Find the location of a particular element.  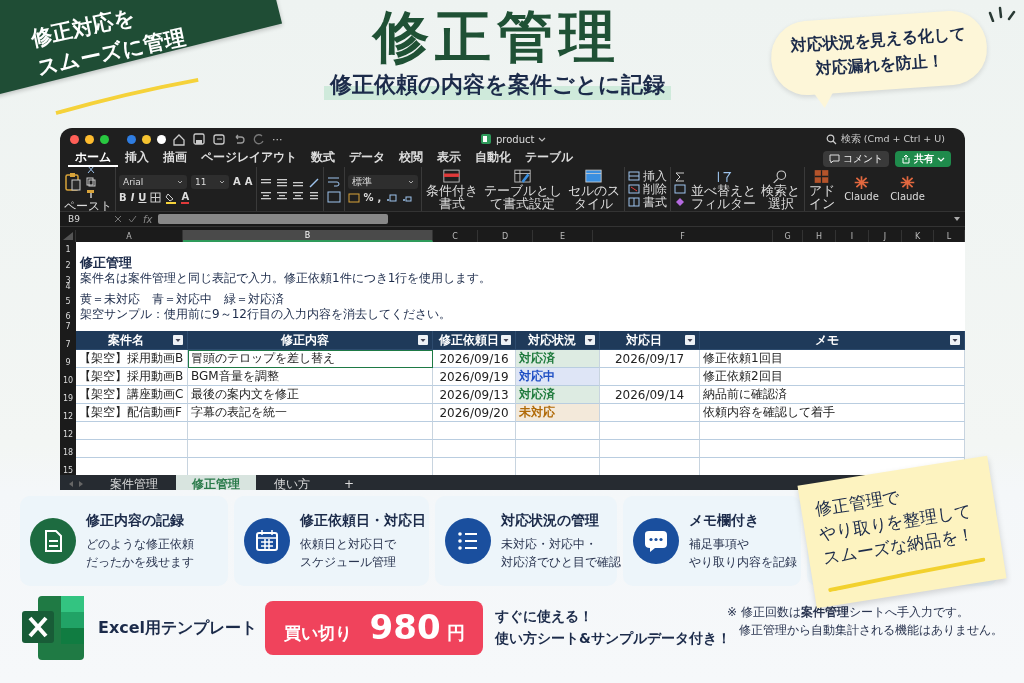

next-icon is located at coordinates (81, 484).